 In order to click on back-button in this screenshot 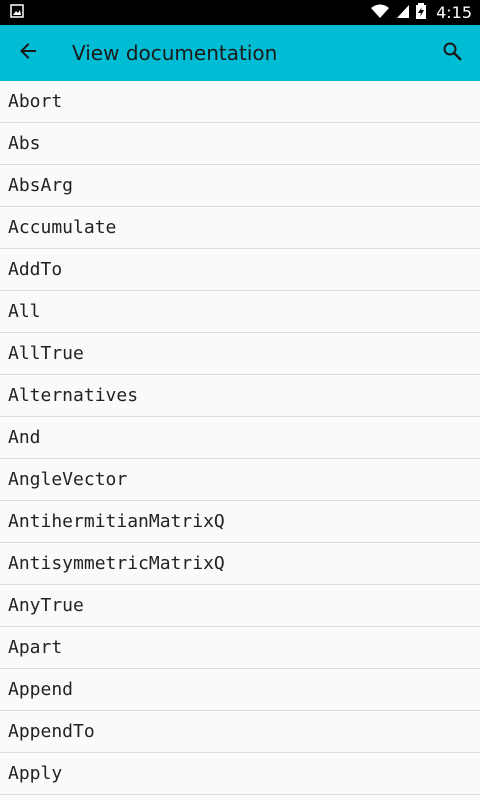, I will do `click(28, 53)`.